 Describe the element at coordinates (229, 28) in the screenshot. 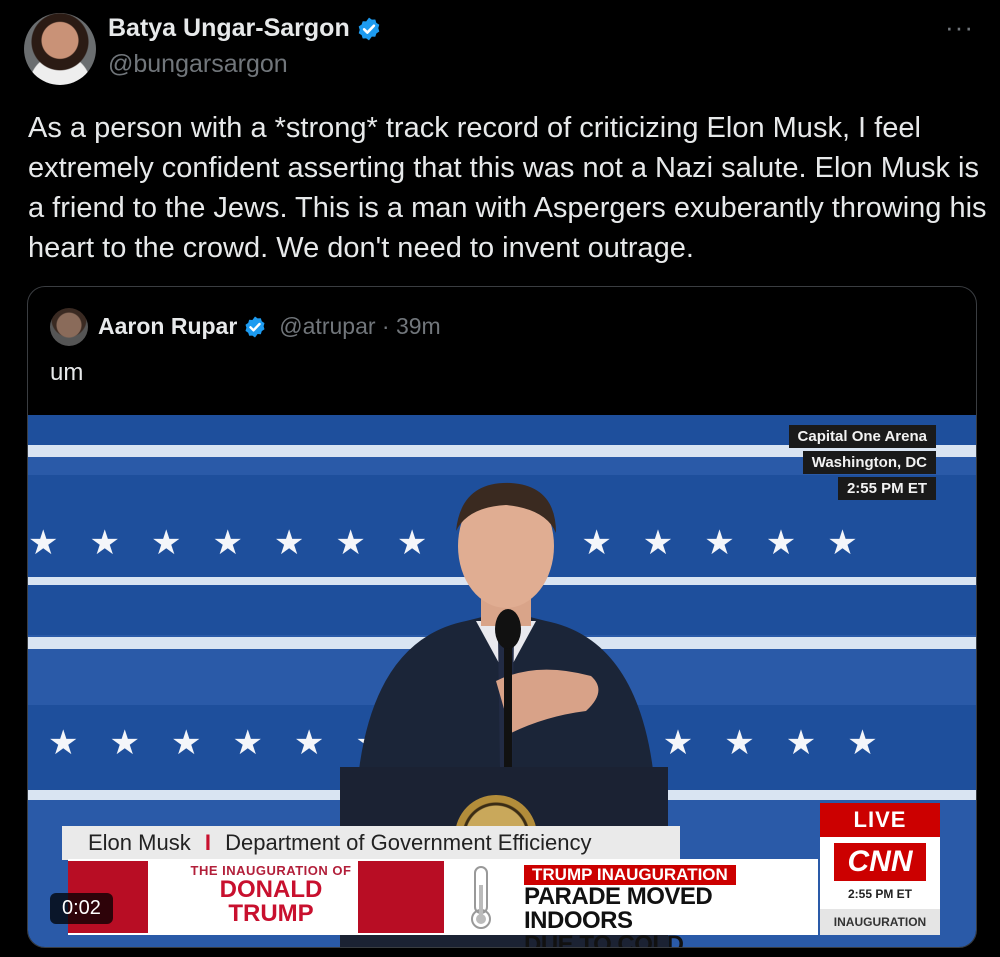

I see `author-name: Batya Ungar-Sargon` at that location.